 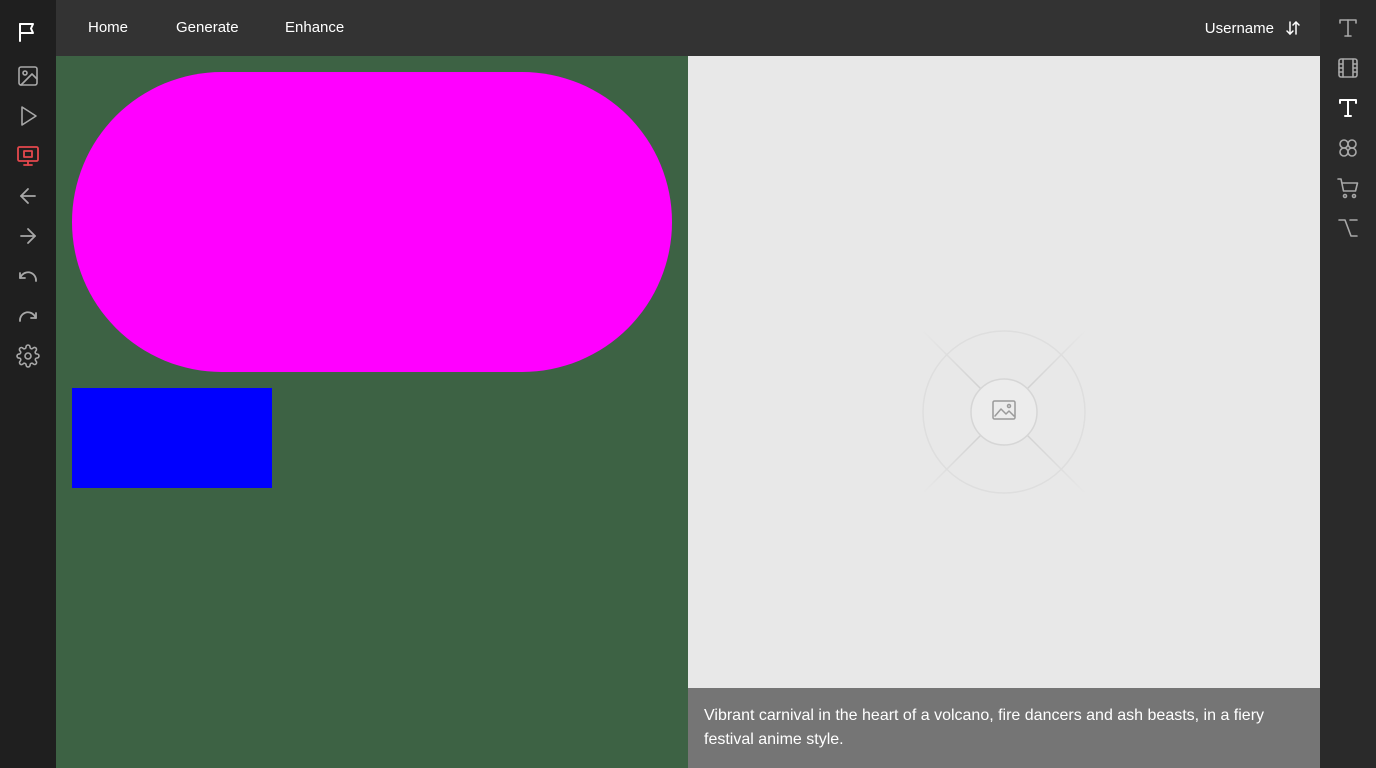 I want to click on arrow-right-icon, so click(x=28, y=236).